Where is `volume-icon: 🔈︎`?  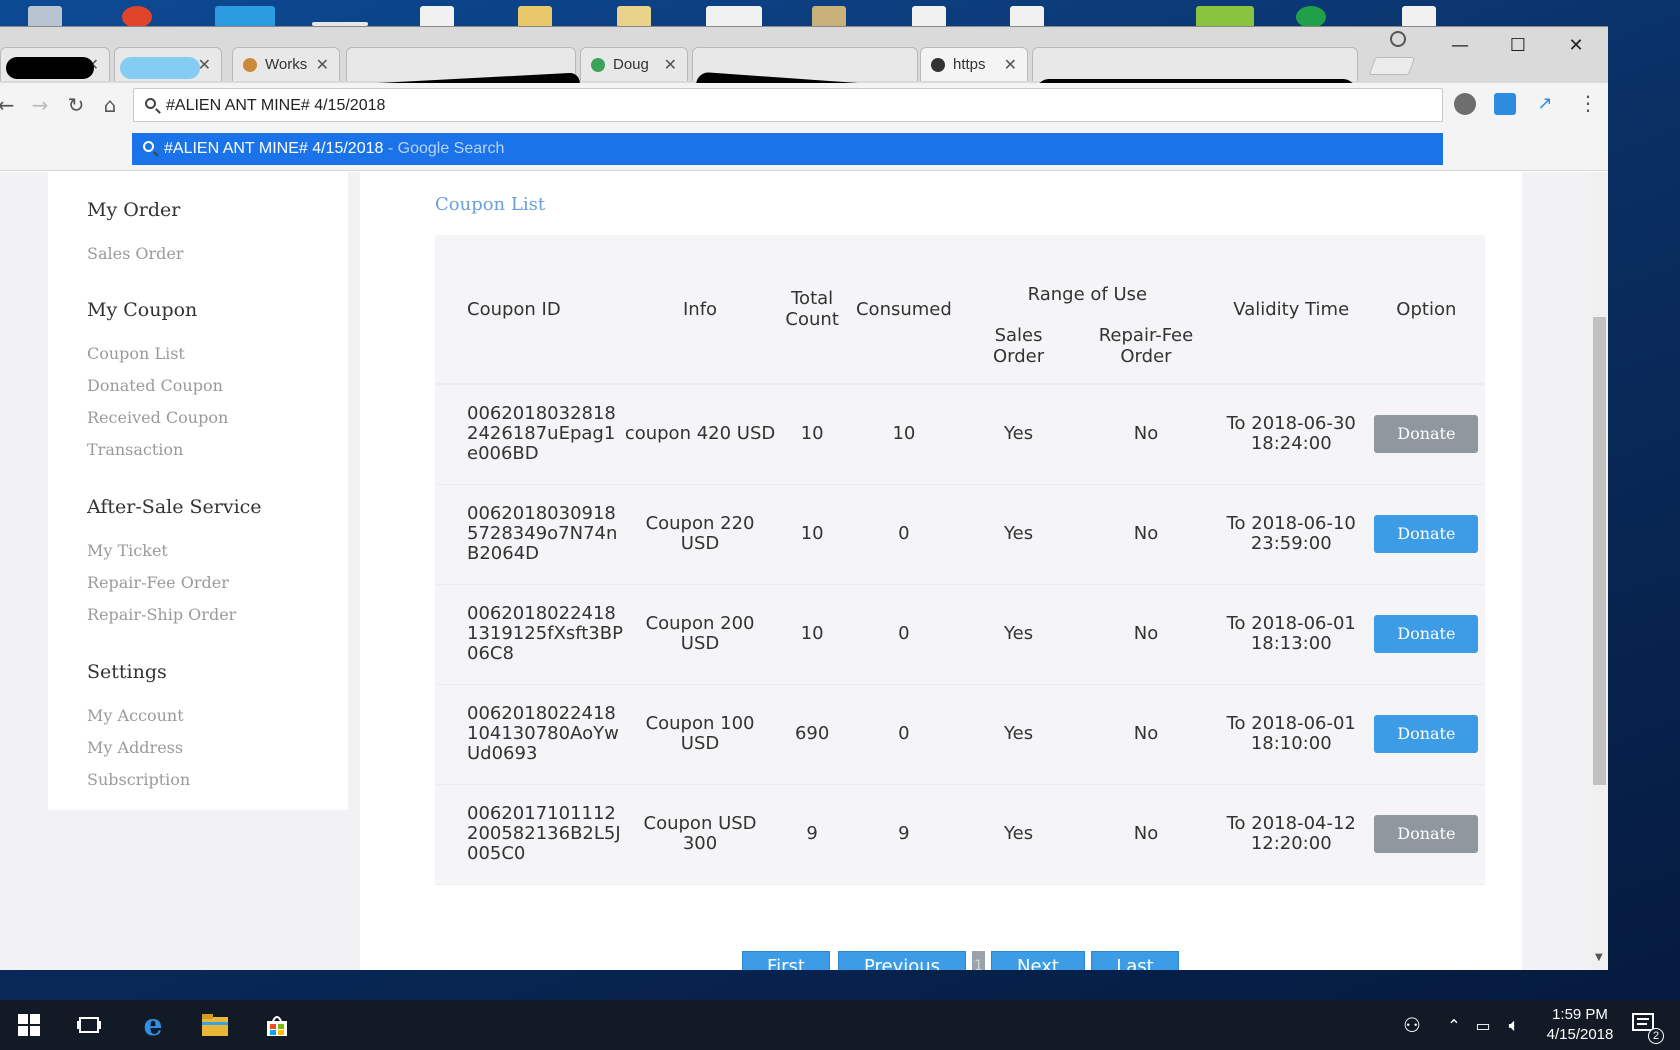
volume-icon: 🔈︎ is located at coordinates (1514, 1025).